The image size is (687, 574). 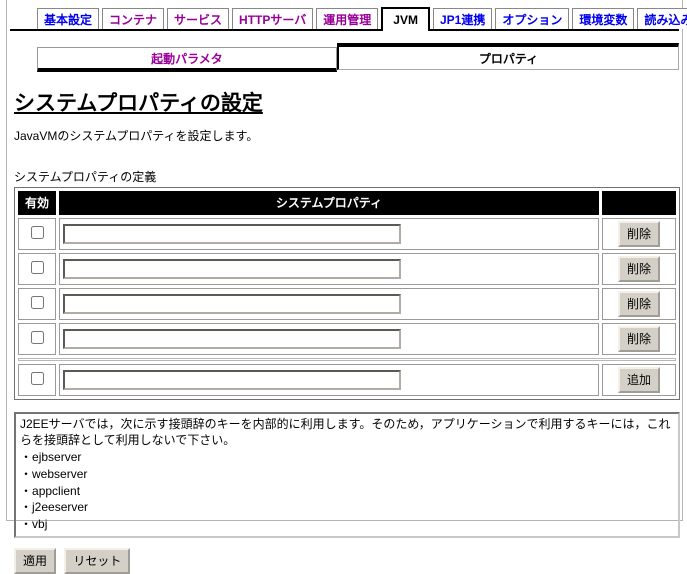 What do you see at coordinates (462, 18) in the screenshot?
I see `tab-jp1-link: JP1連携` at bounding box center [462, 18].